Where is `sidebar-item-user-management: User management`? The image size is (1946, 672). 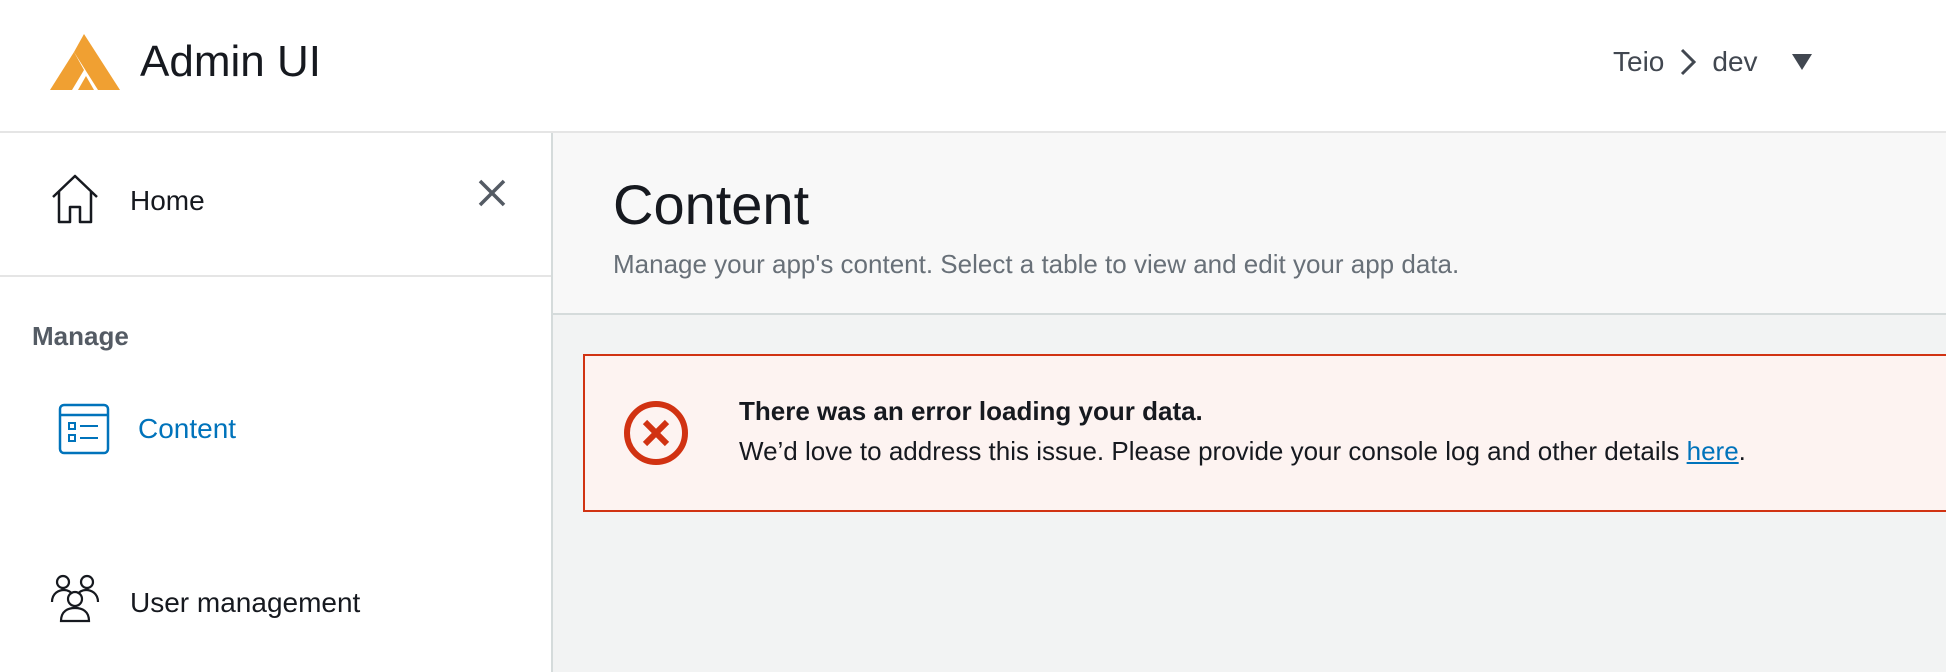 sidebar-item-user-management: User management is located at coordinates (275, 613).